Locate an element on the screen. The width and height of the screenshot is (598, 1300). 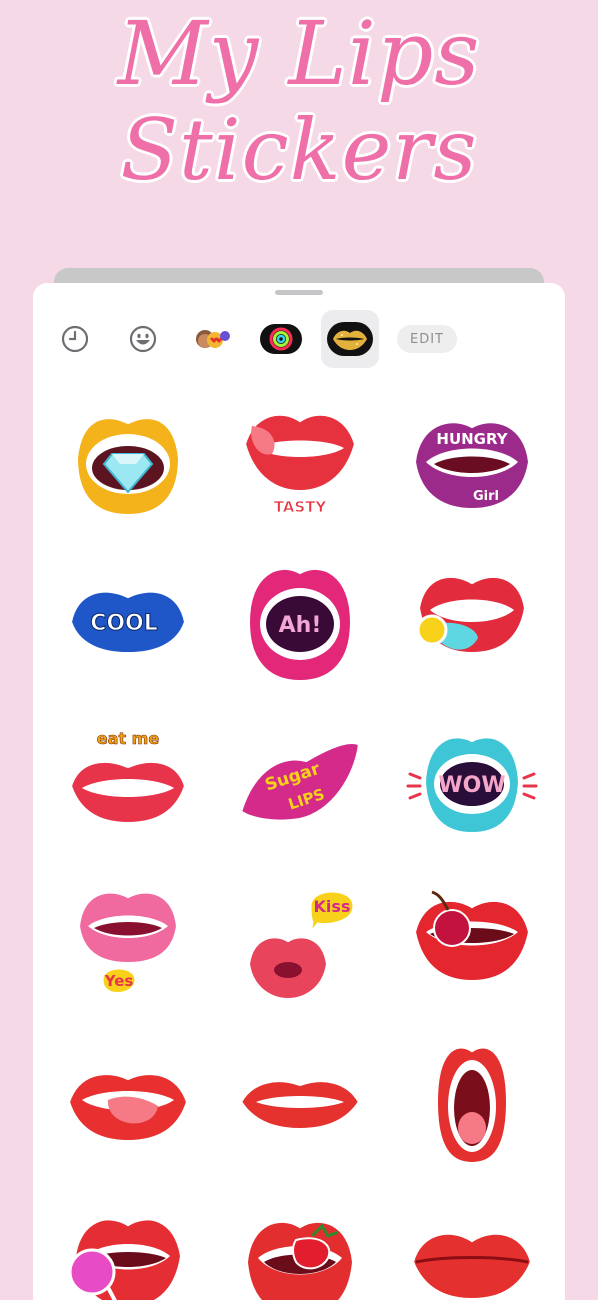
sticker-red-lips-eat-me: eat me is located at coordinates (128, 782).